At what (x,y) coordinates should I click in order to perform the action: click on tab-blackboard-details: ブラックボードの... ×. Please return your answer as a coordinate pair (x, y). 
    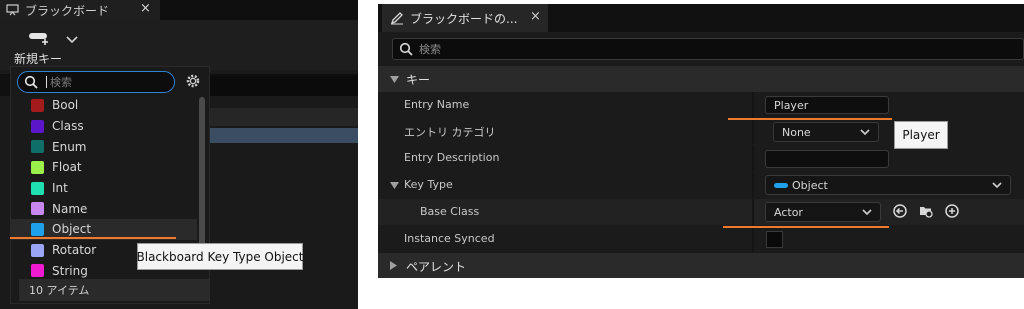
    Looking at the image, I should click on (465, 18).